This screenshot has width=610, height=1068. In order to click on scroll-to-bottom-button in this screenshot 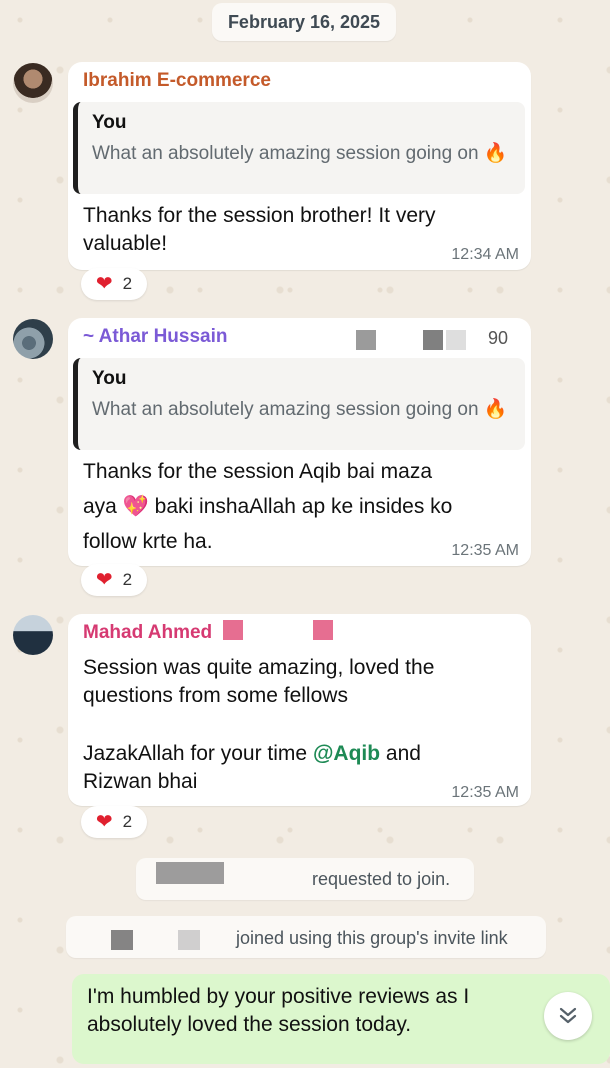, I will do `click(568, 1016)`.